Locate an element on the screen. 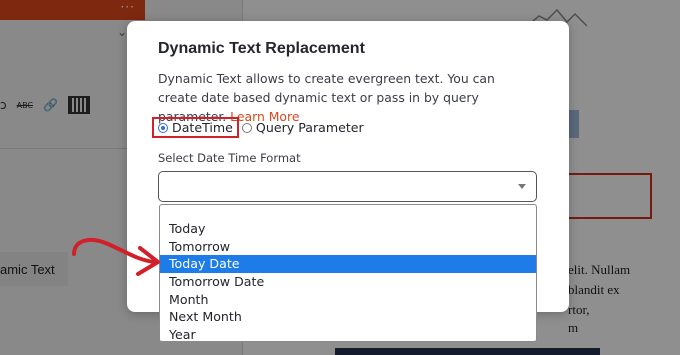 This screenshot has width=680, height=355. dropdown-option-today: Today is located at coordinates (348, 229).